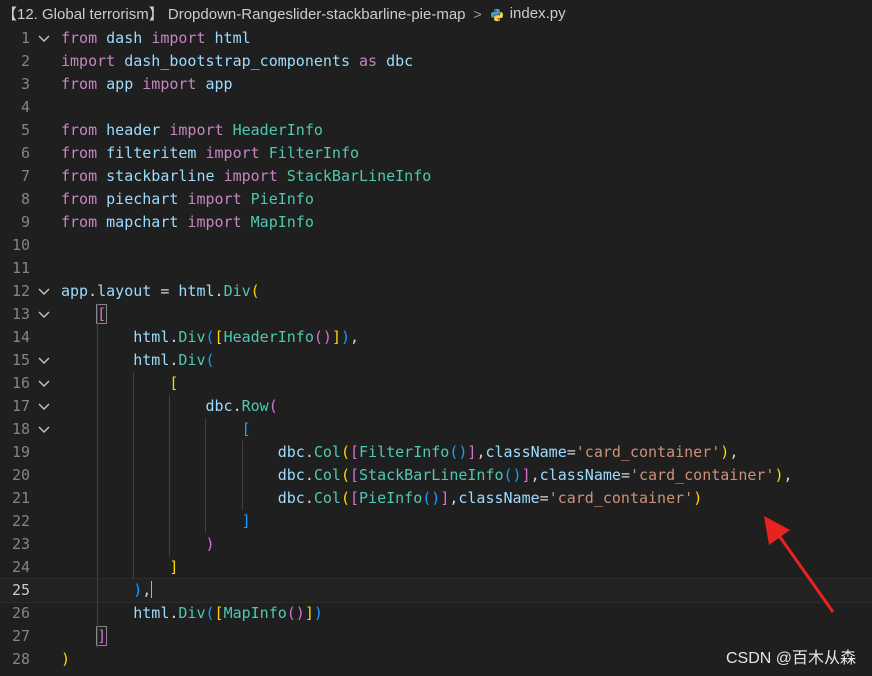 This screenshot has width=872, height=676. I want to click on watermark: CSDN @百木从森, so click(790, 658).